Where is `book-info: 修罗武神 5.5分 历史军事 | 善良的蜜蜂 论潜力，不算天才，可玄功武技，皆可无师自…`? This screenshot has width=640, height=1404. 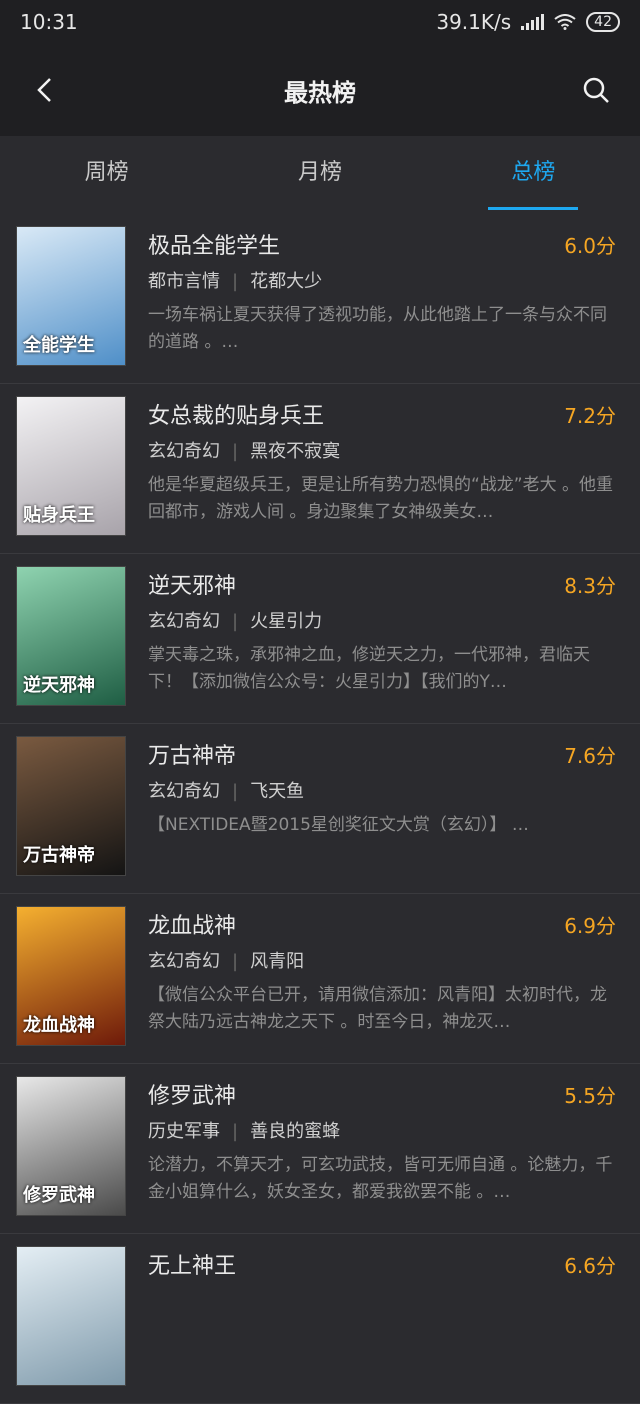
book-info: 修罗武神 5.5分 历史军事 | 善良的蜜蜂 论潜力，不算天才，可玄功武技，皆可无师自… is located at coordinates (386, 1154).